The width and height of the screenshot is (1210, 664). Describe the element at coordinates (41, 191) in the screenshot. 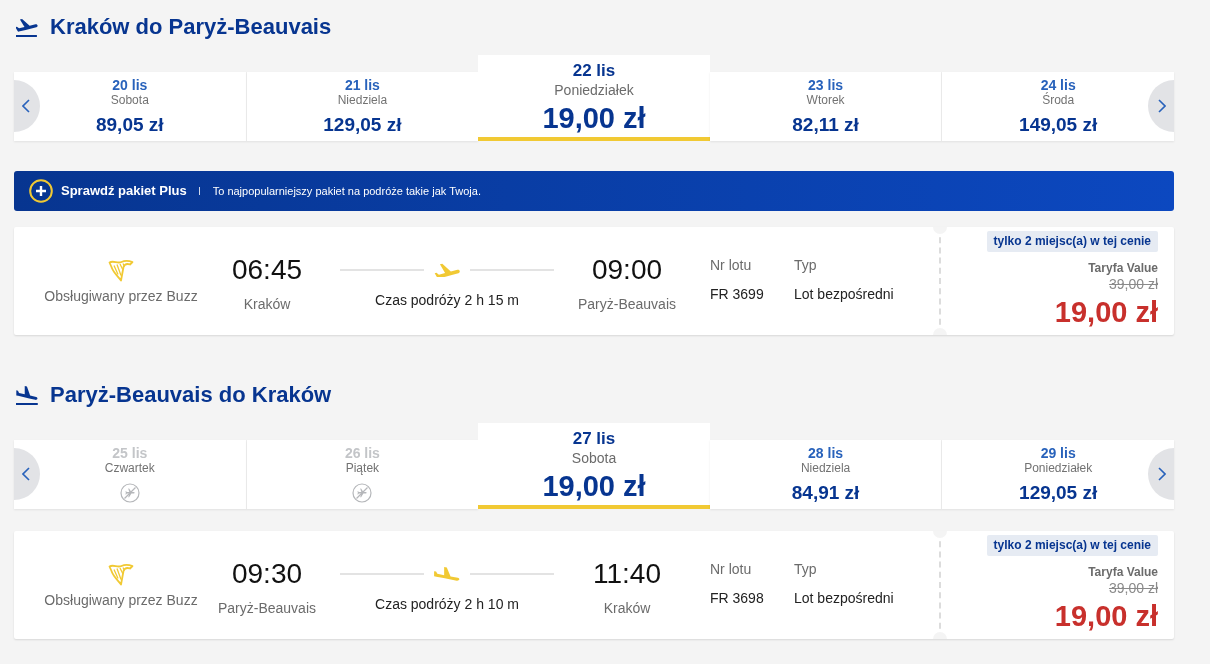

I see `plus-circle-icon` at that location.